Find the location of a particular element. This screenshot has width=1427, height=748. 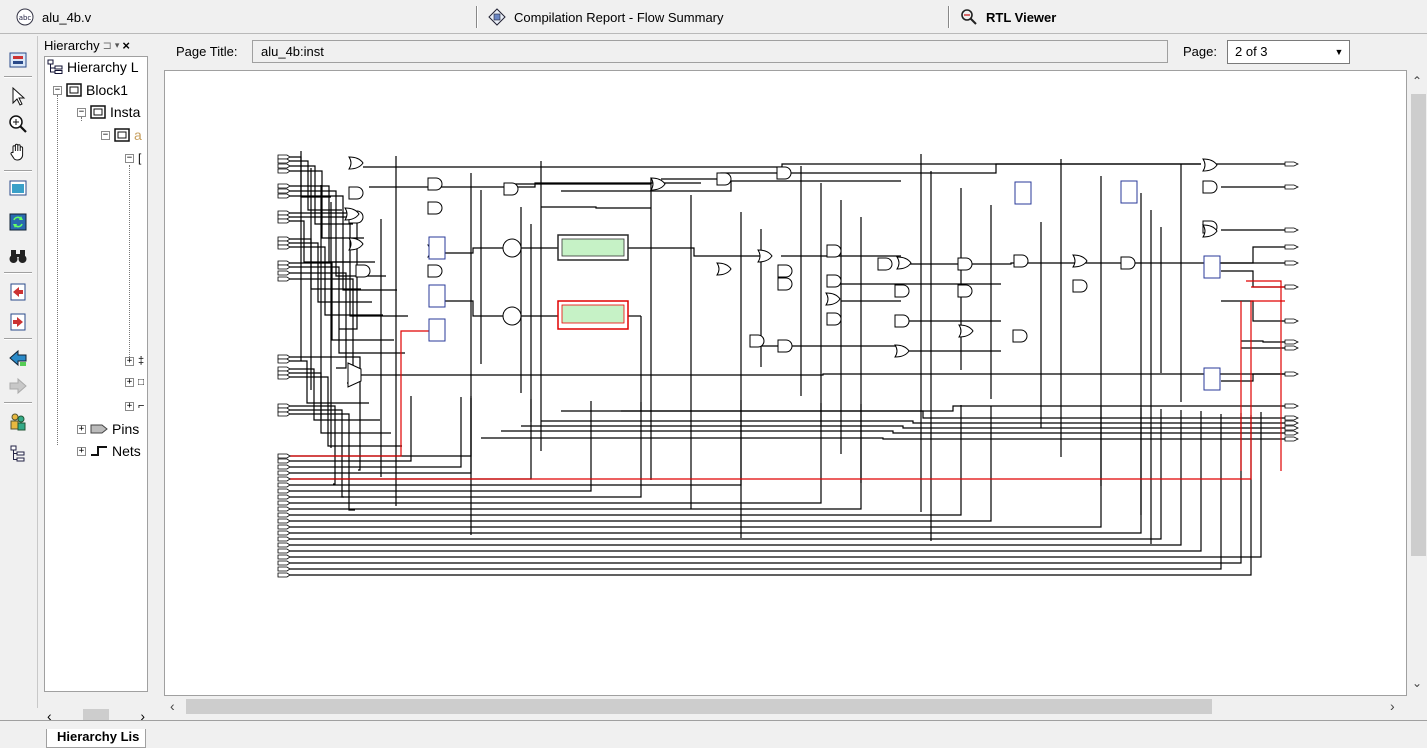

tab-hierarchy-list: Hierarchy Lis is located at coordinates (96, 738).